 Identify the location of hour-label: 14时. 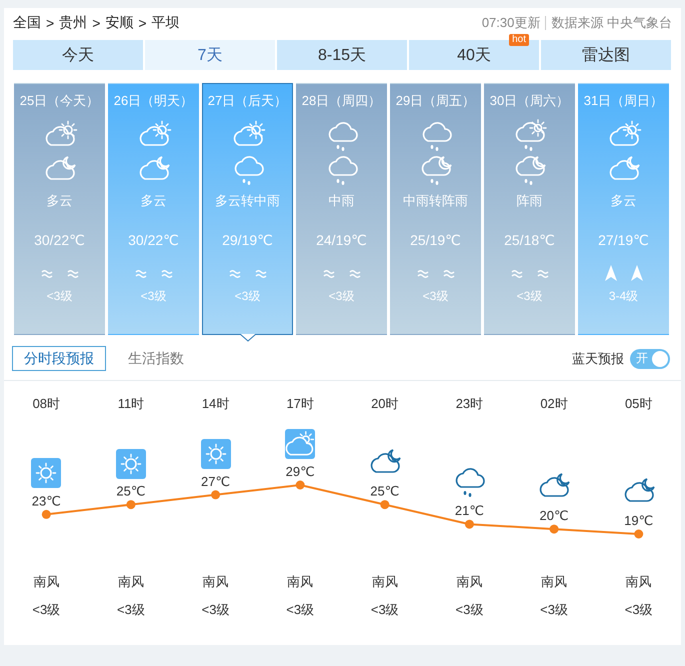
(216, 404).